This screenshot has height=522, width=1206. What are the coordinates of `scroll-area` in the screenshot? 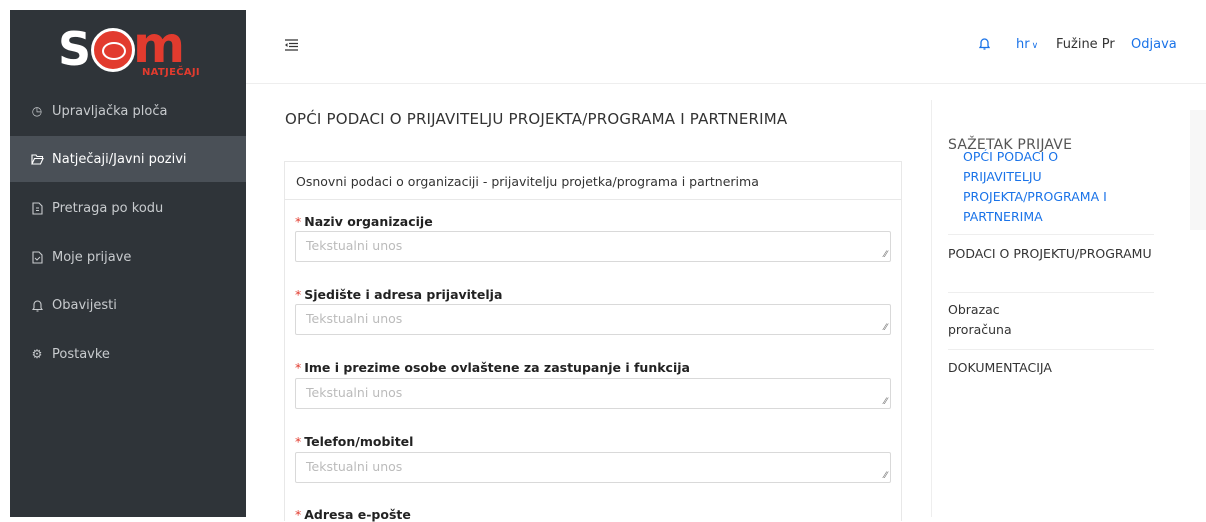 It's located at (1198, 170).